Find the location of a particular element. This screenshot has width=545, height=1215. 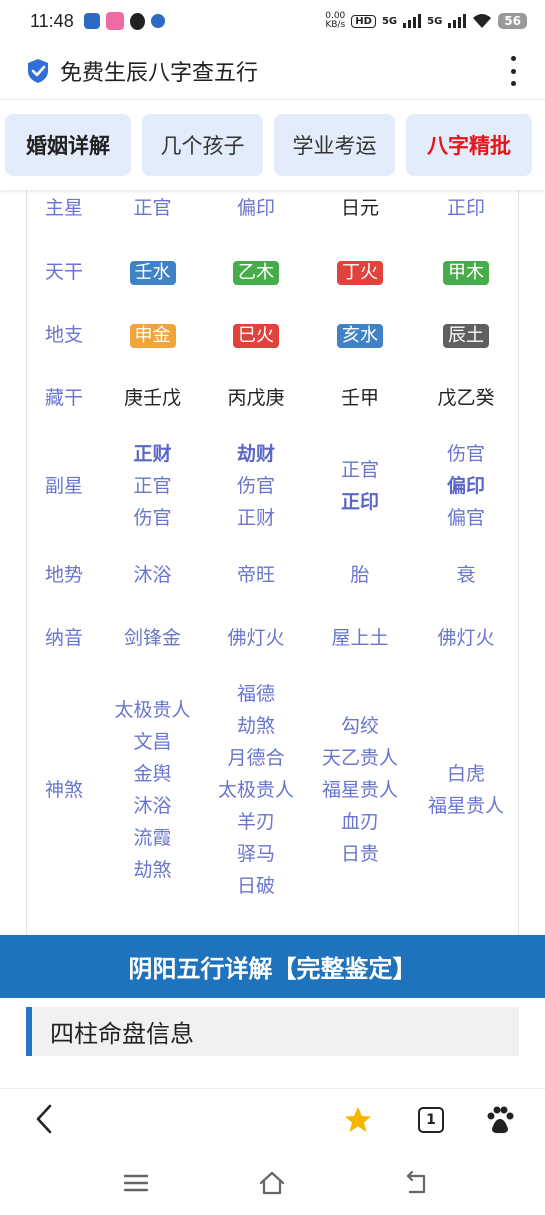

table-cell: 正官 正印 is located at coordinates (360, 486).